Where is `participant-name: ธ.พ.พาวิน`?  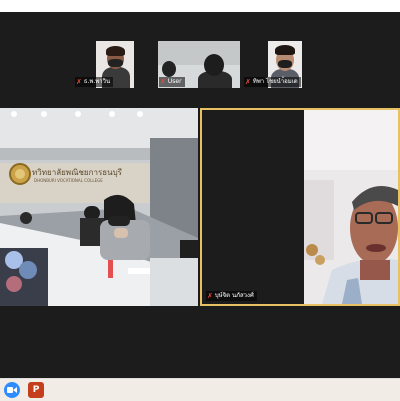 participant-name: ธ.พ.พาวิน is located at coordinates (97, 81).